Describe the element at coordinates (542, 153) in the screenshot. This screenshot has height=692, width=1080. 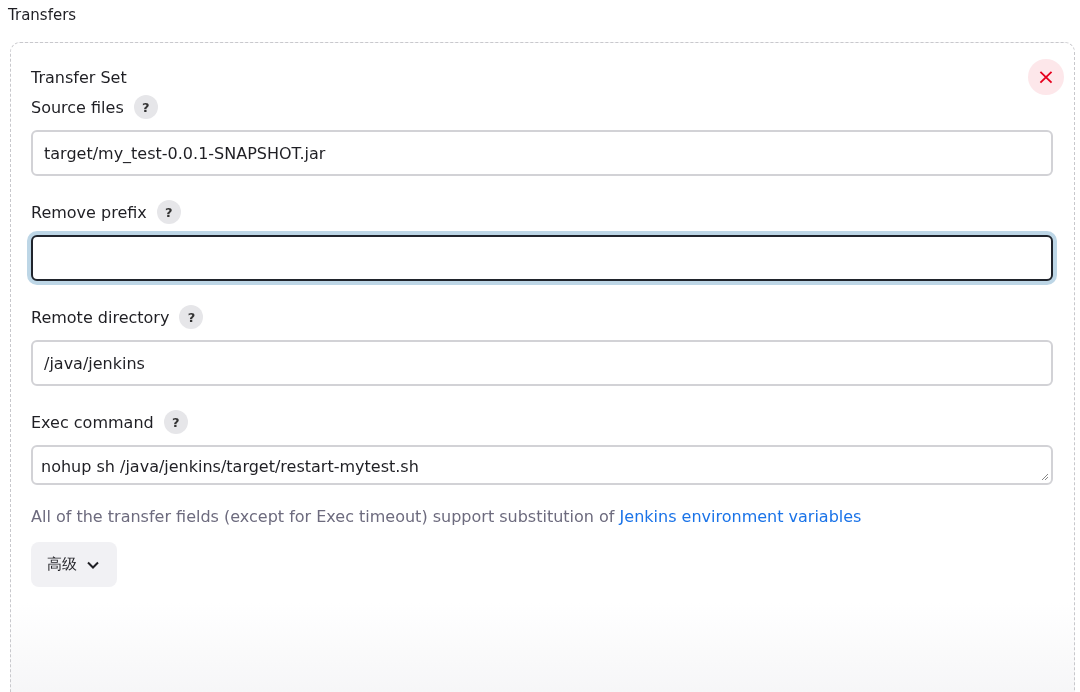
I see `input-field: target/my_test-0.0.1-SNAPSHOT.jar` at that location.